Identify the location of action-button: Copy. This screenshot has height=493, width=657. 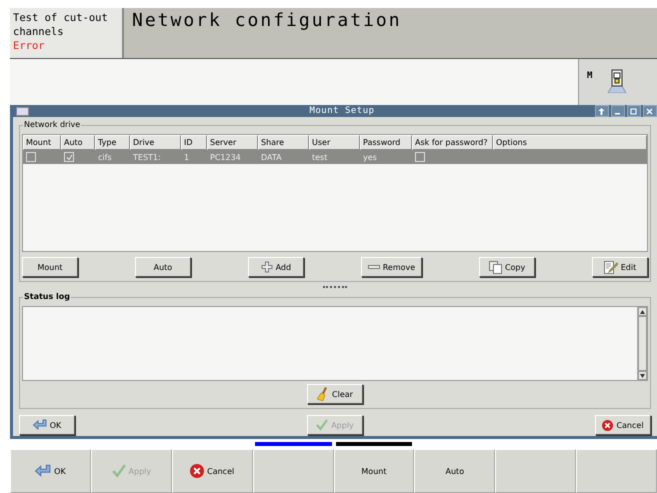
(507, 267).